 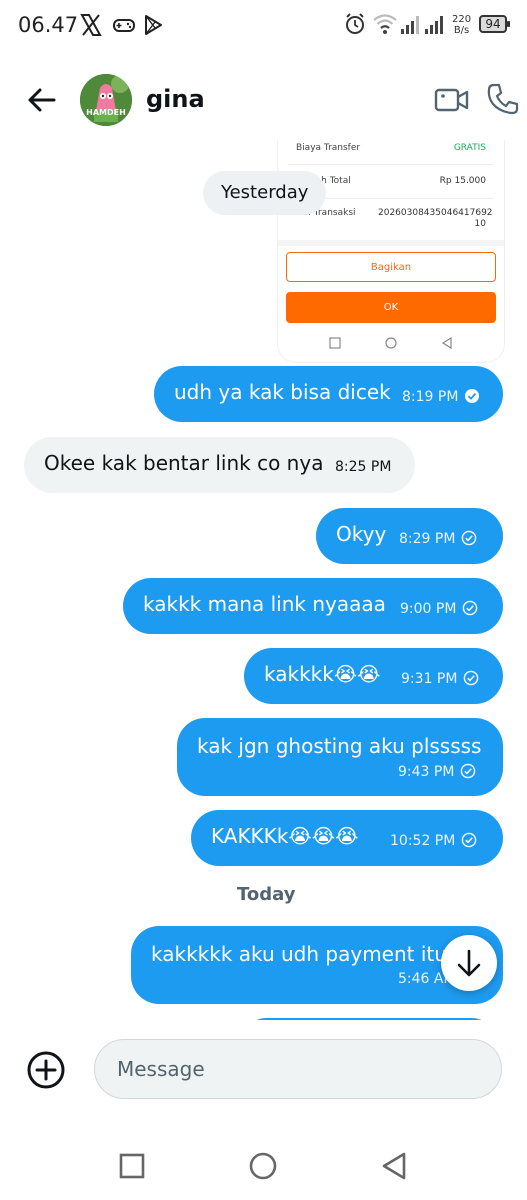 I want to click on message-time: 9:00 PM, so click(x=428, y=609).